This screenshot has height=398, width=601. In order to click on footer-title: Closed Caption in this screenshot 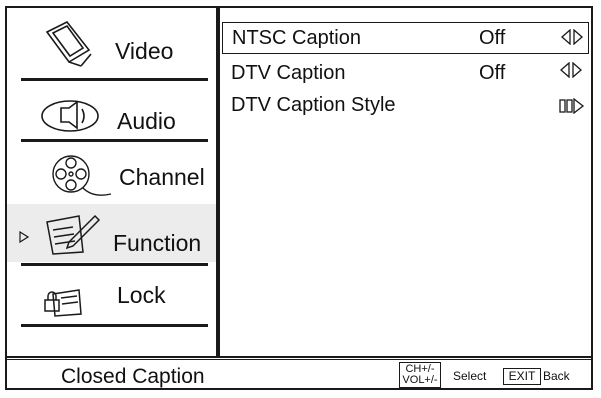, I will do `click(133, 376)`.